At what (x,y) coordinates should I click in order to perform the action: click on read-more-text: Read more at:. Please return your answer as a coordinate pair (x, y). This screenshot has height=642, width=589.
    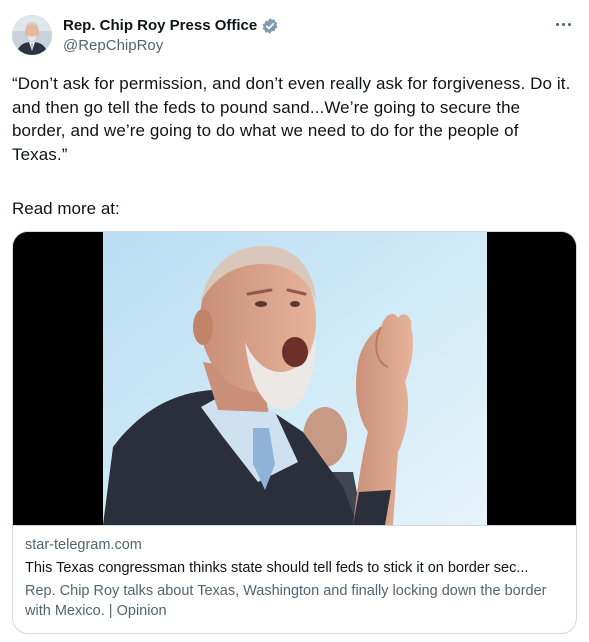
    Looking at the image, I should click on (66, 208).